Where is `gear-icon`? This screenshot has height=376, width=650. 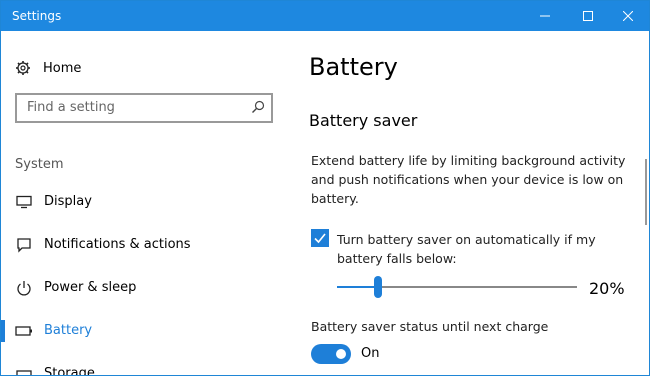
gear-icon is located at coordinates (23, 68).